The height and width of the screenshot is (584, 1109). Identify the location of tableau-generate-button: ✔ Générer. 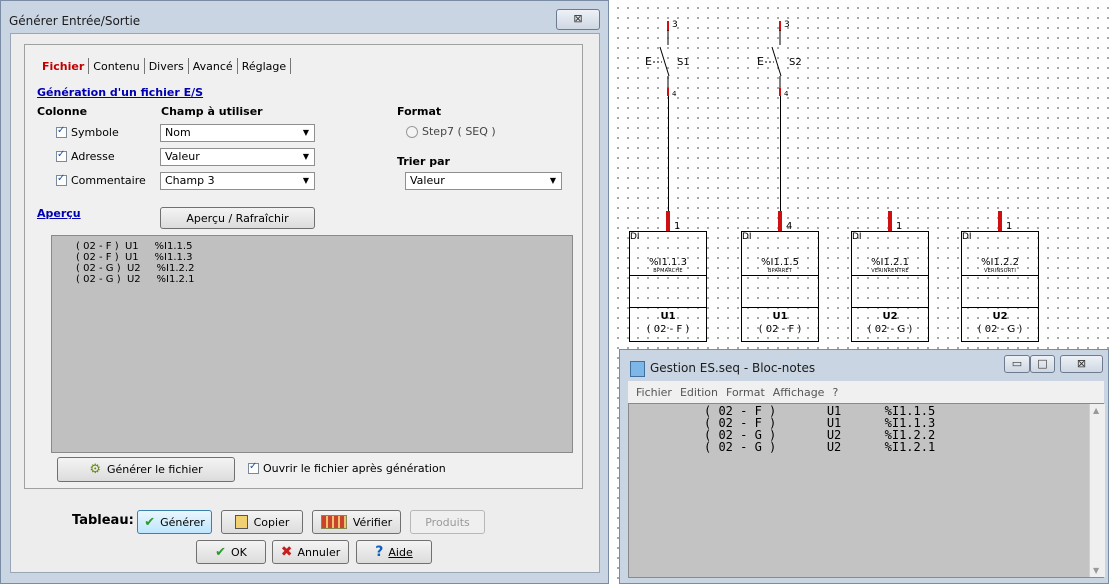
(174, 522).